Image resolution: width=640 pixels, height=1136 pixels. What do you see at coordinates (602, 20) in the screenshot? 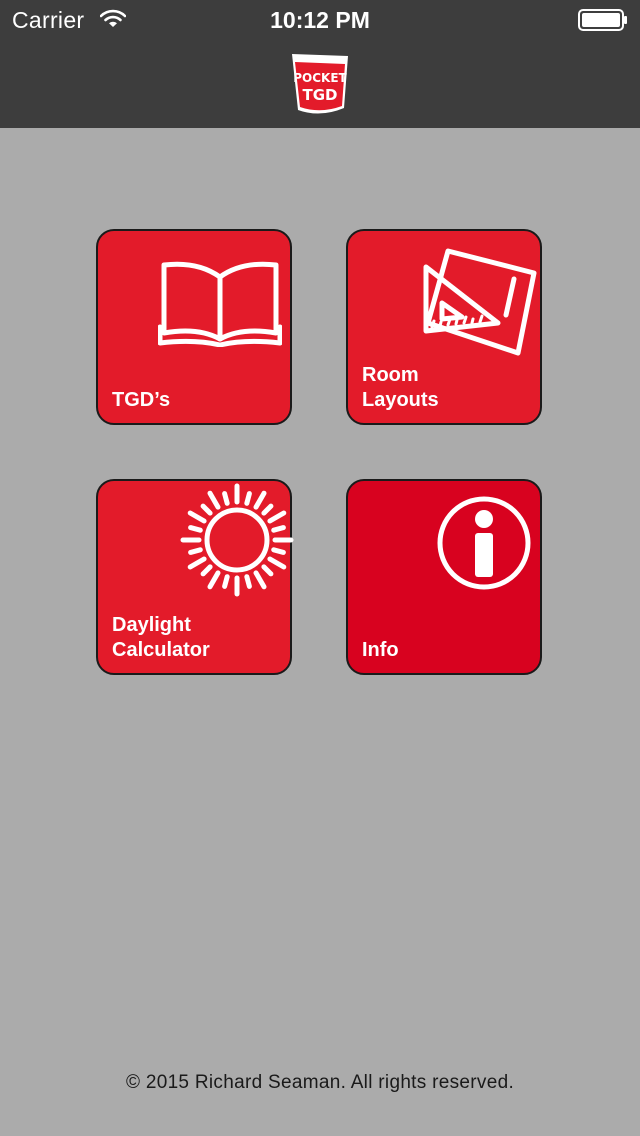
I see `battery-icon` at bounding box center [602, 20].